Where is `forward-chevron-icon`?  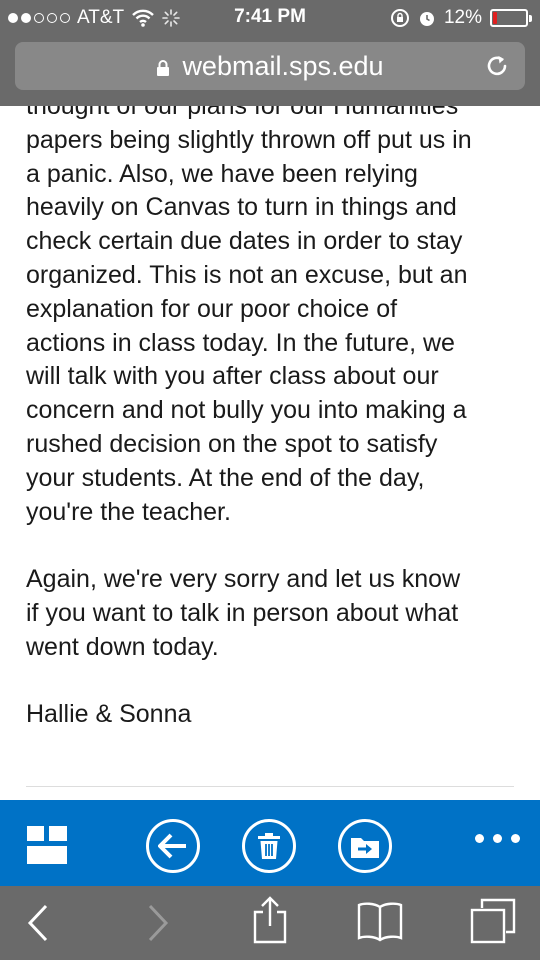
forward-chevron-icon is located at coordinates (158, 923).